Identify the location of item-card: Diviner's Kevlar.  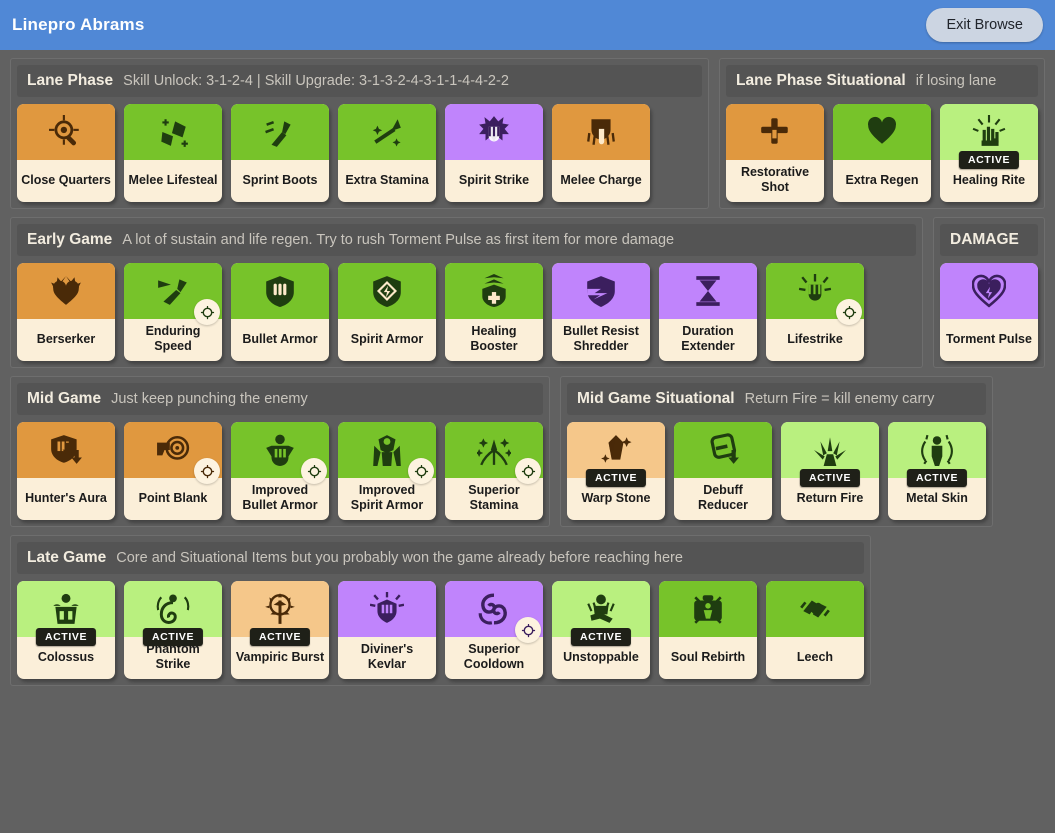
(387, 630).